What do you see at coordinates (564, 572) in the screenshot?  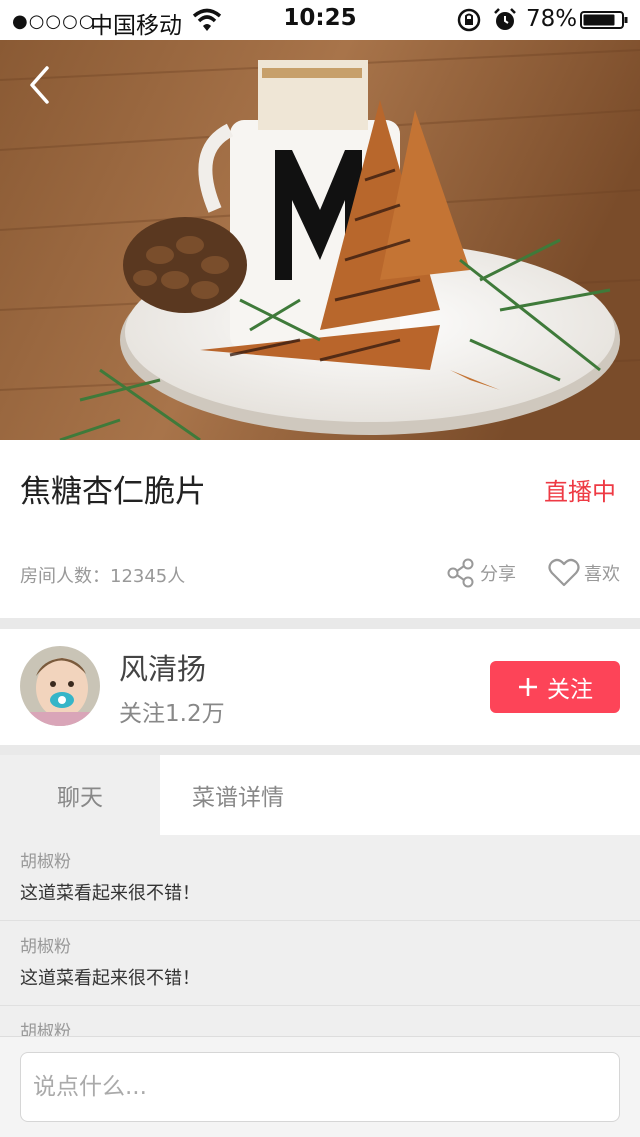 I see `heart-icon` at bounding box center [564, 572].